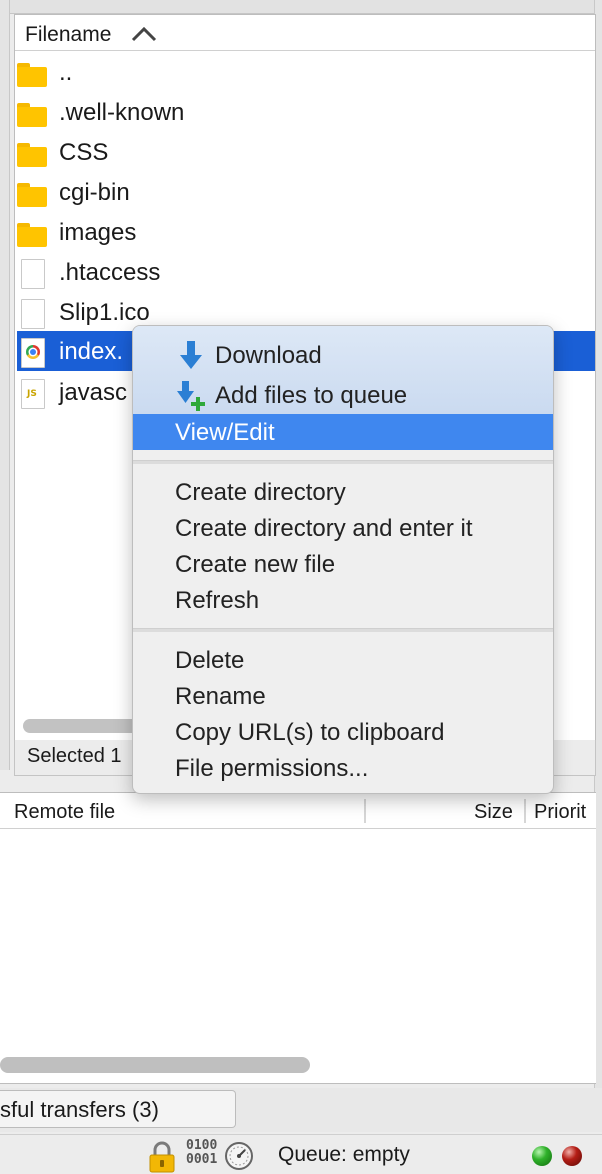 Image resolution: width=602 pixels, height=1174 pixels. Describe the element at coordinates (144, 34) in the screenshot. I see `sort-ascending-icon` at that location.